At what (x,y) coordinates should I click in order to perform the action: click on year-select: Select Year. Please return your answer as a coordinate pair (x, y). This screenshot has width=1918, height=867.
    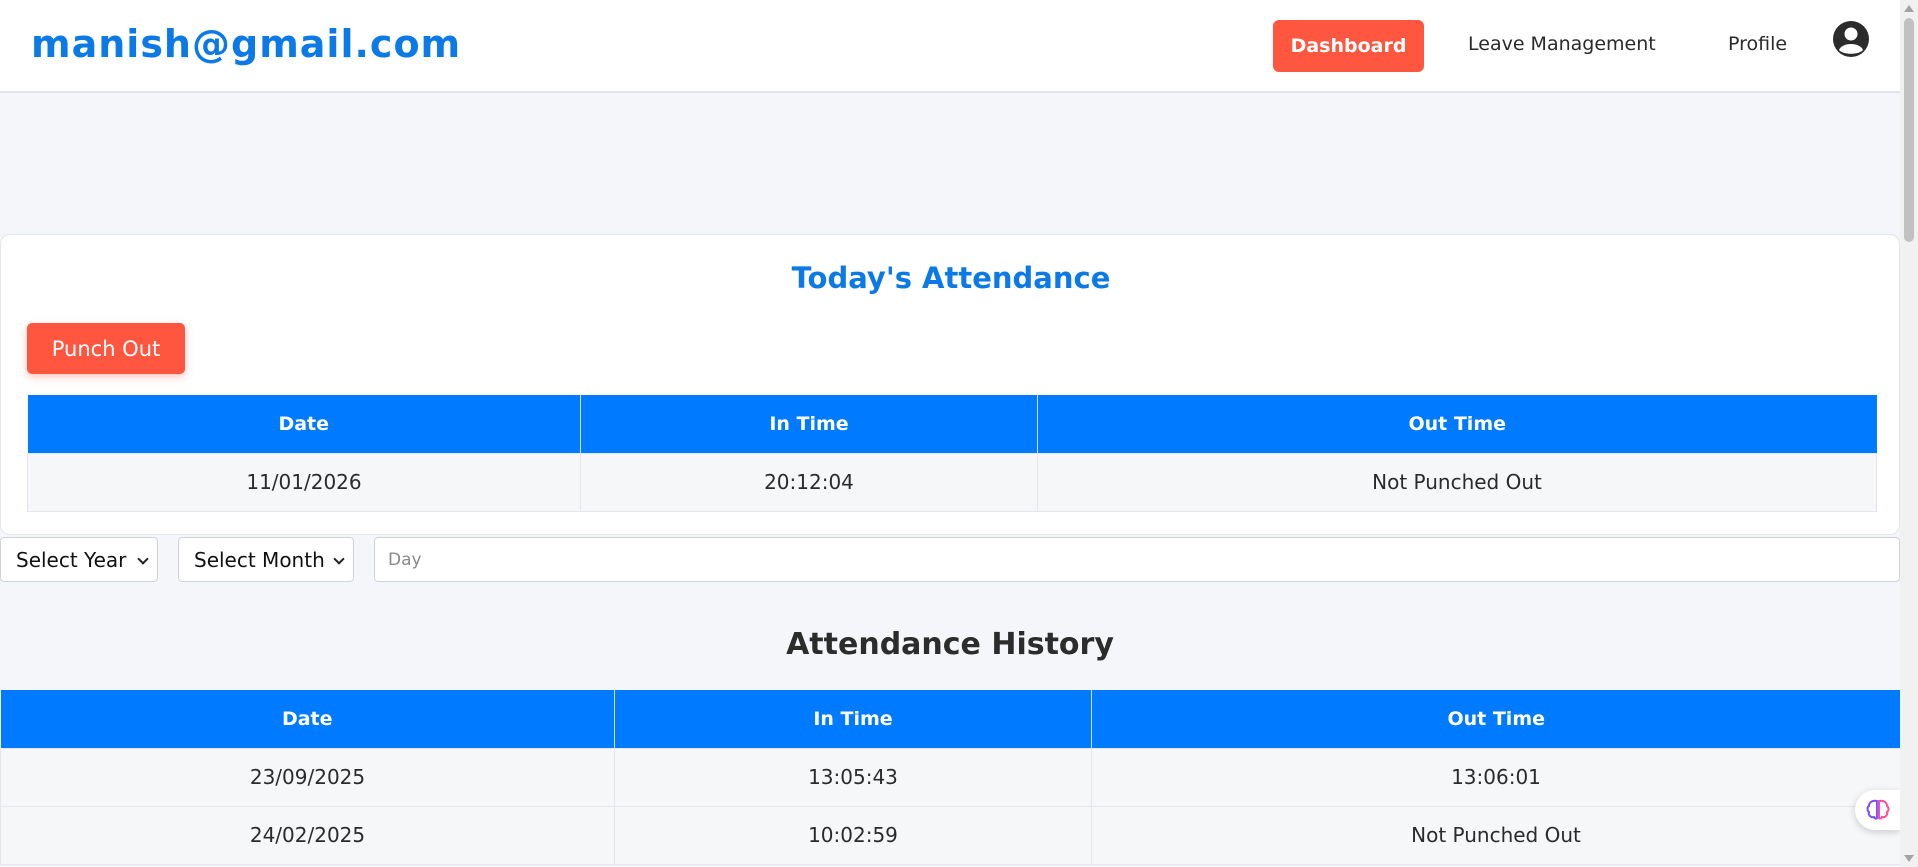
    Looking at the image, I should click on (79, 559).